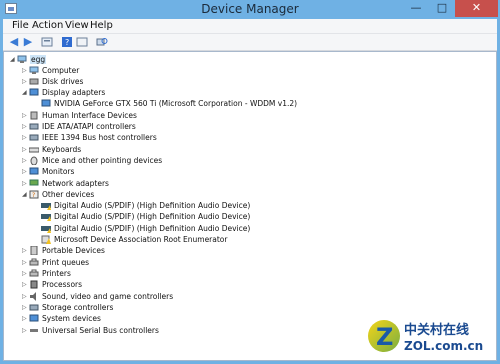 The image size is (500, 364). I want to click on watermark-site: ZOL.com.cn, so click(443, 346).